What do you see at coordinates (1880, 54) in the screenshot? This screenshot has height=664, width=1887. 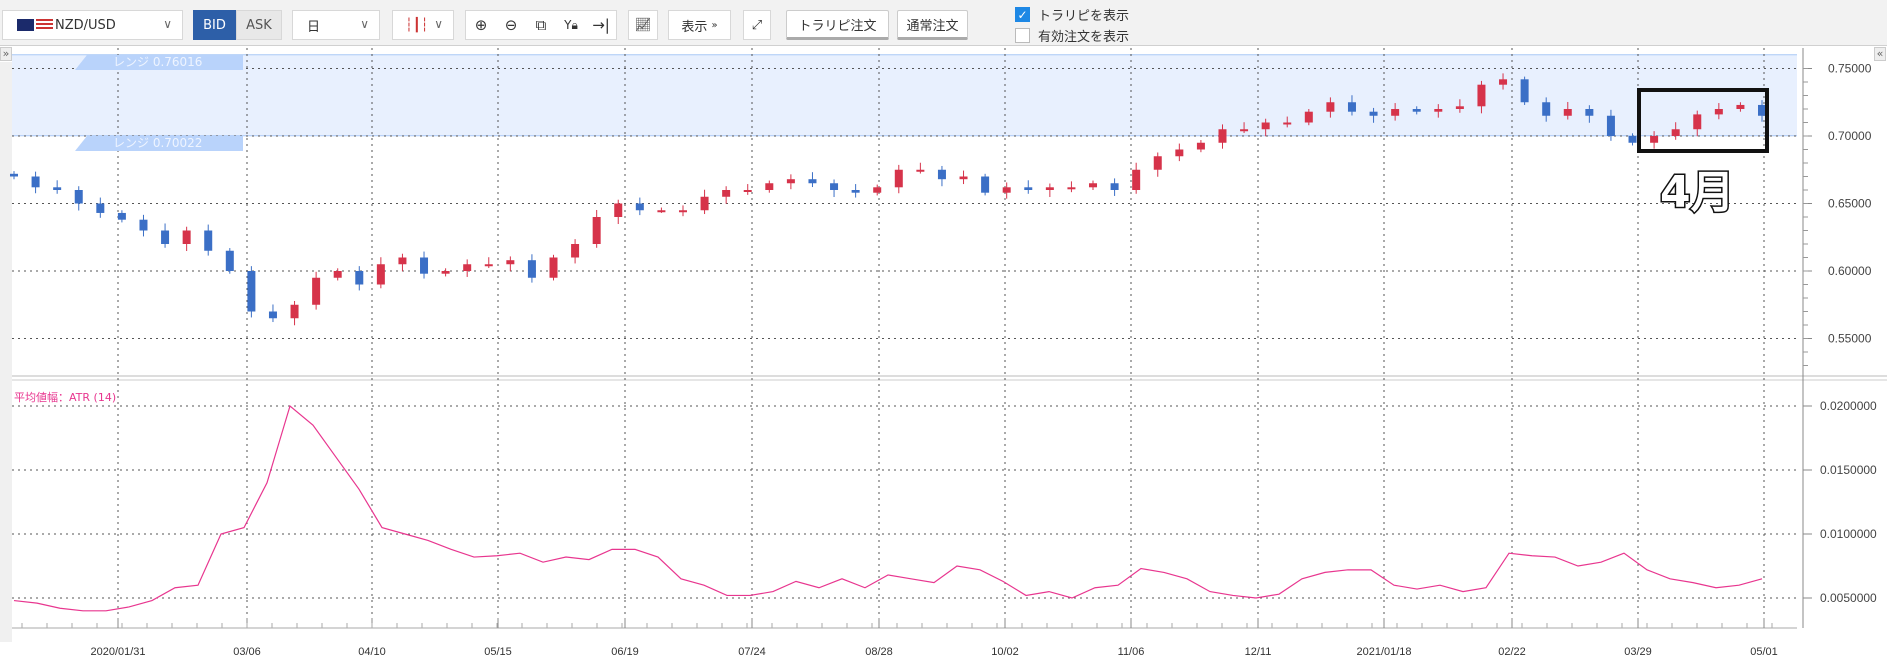 I see `expand-right-panel-icon: «` at bounding box center [1880, 54].